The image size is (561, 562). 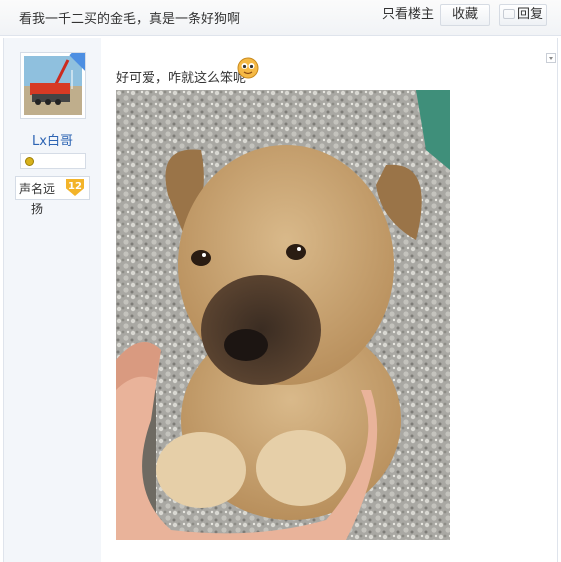 What do you see at coordinates (551, 58) in the screenshot?
I see `collapse-icon` at bounding box center [551, 58].